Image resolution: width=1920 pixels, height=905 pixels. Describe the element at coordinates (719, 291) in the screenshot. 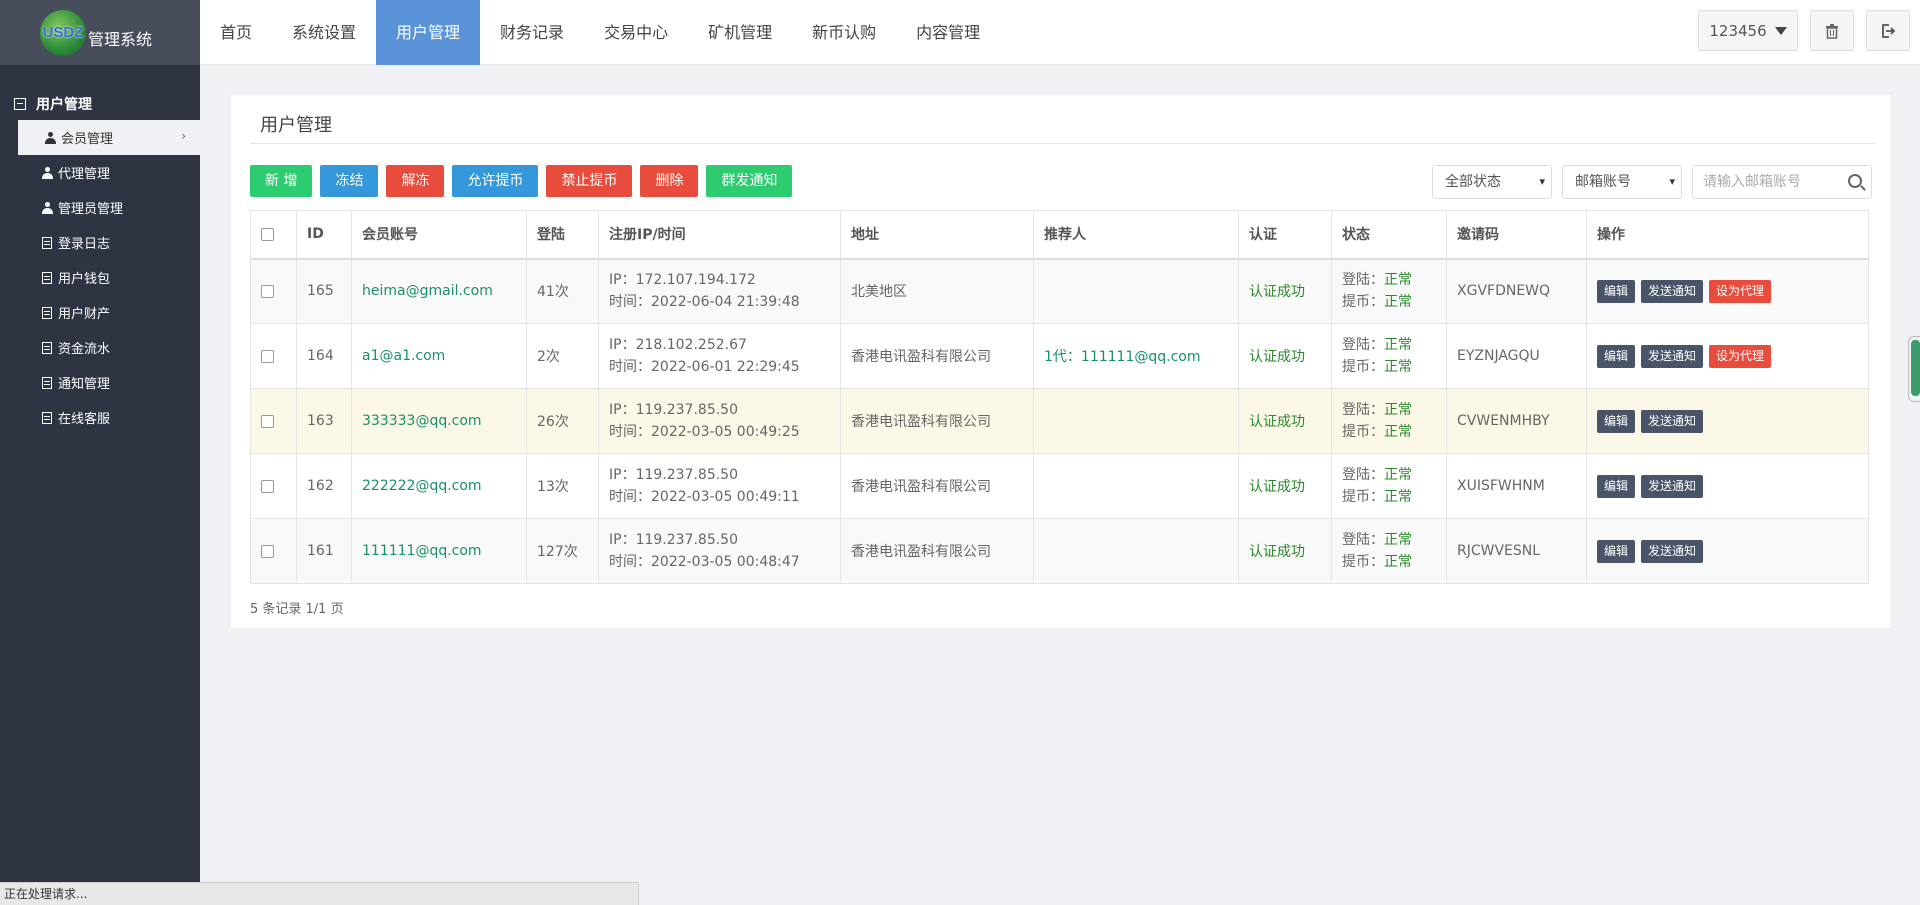

I see `cell-register: IP：172.107.194.172 时间：2022-06-04 21:39:48` at that location.